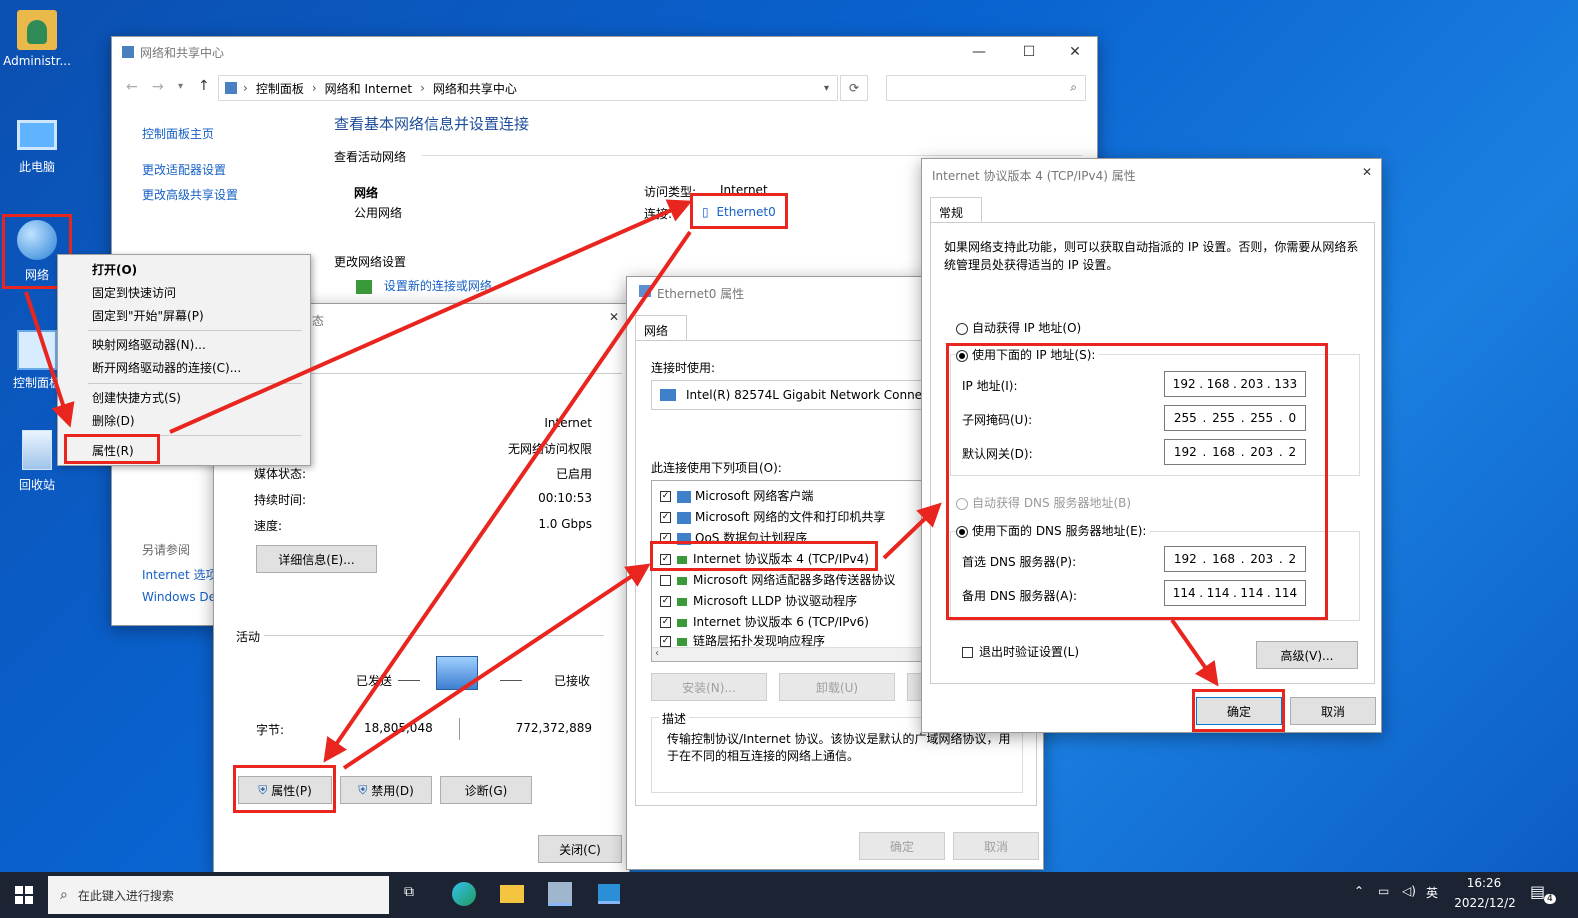  I want to click on volume-icon: ◁), so click(1409, 891).